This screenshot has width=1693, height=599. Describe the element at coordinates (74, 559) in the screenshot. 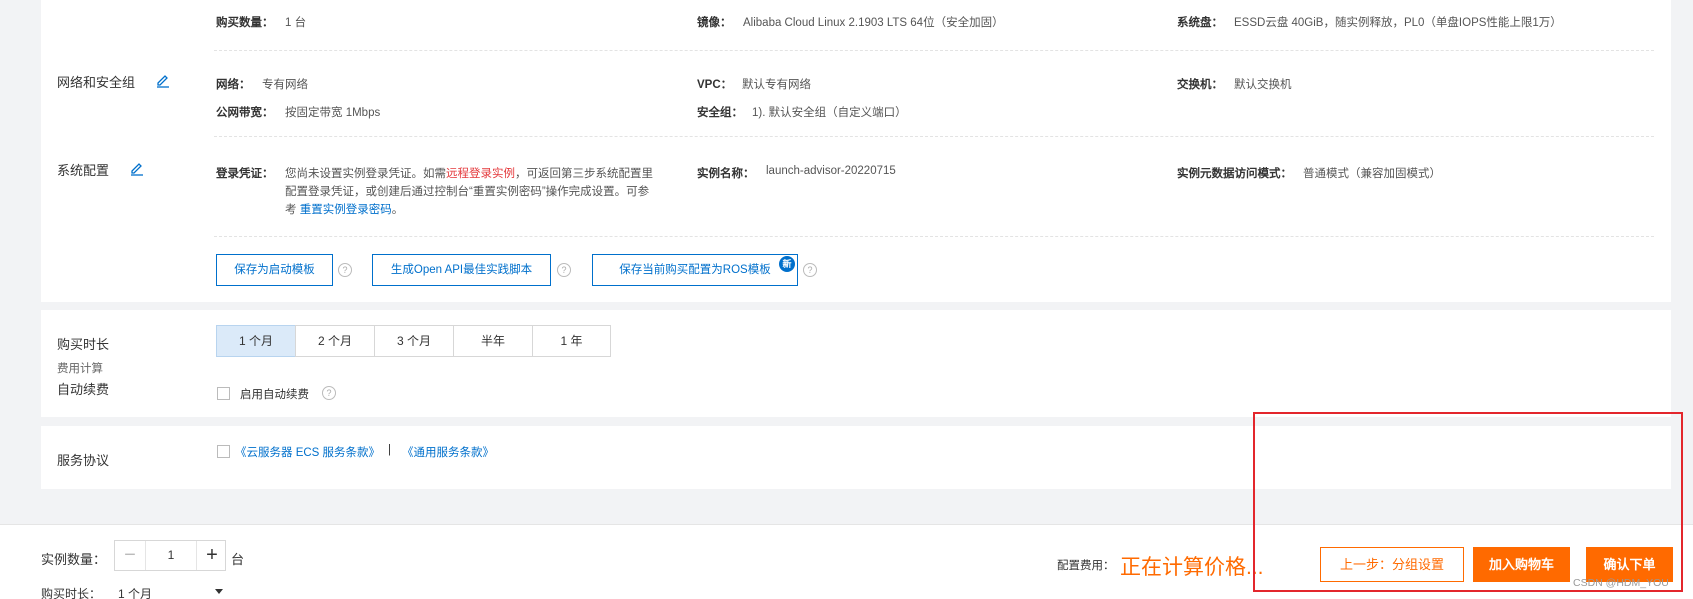

I see `instance-qty-label: 实例数量：` at that location.